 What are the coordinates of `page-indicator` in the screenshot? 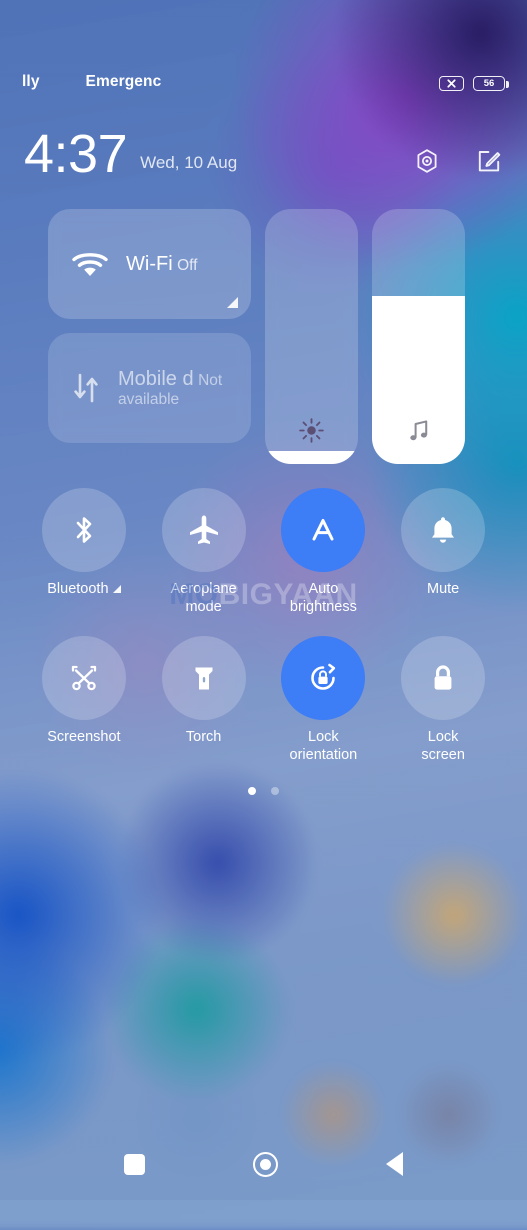 It's located at (263, 790).